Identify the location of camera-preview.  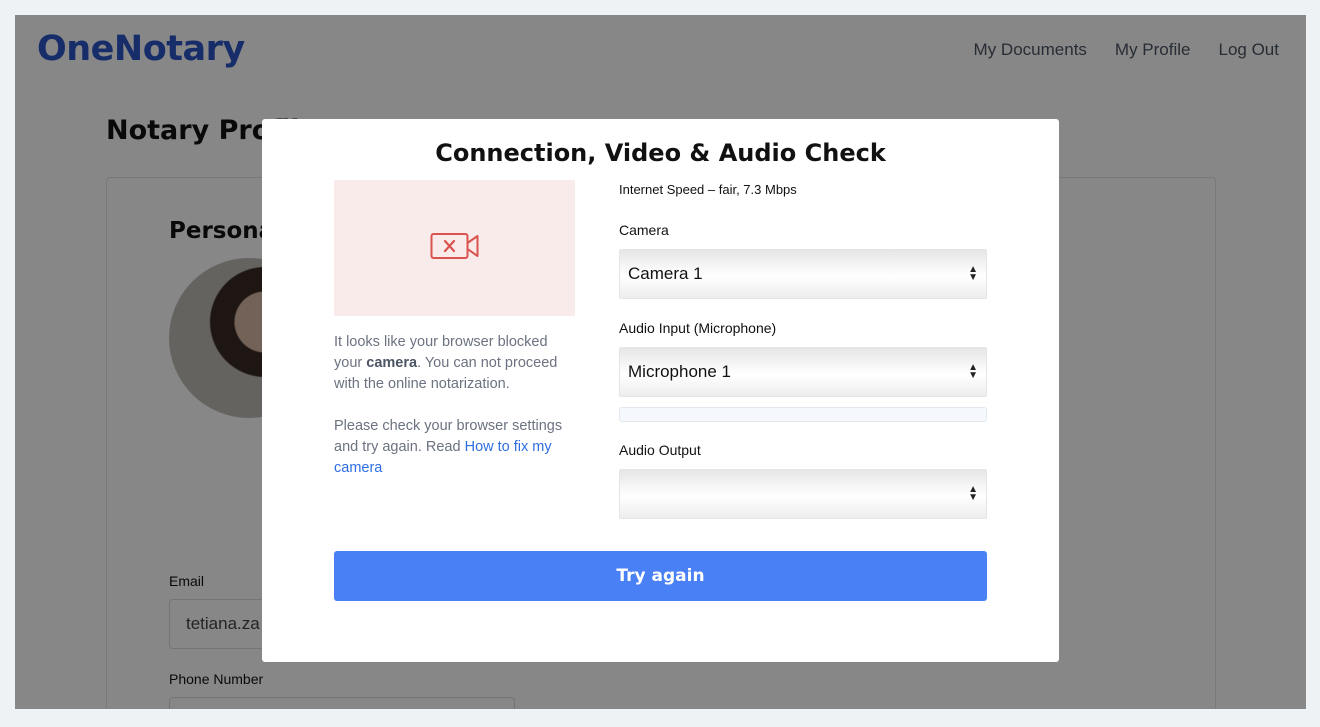
(454, 248).